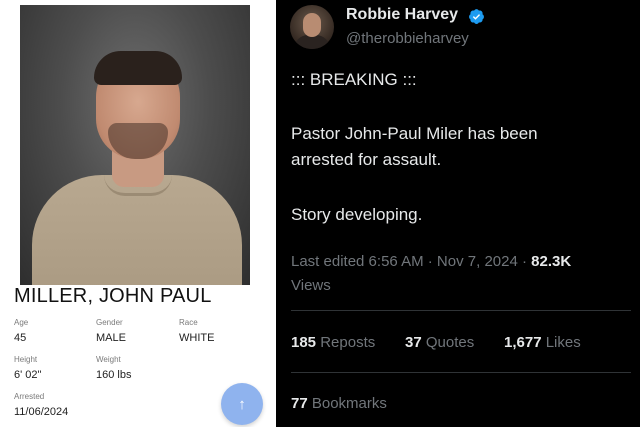 Image resolution: width=640 pixels, height=427 pixels. Describe the element at coordinates (402, 15) in the screenshot. I see `display-name: Robbie Harvey` at that location.